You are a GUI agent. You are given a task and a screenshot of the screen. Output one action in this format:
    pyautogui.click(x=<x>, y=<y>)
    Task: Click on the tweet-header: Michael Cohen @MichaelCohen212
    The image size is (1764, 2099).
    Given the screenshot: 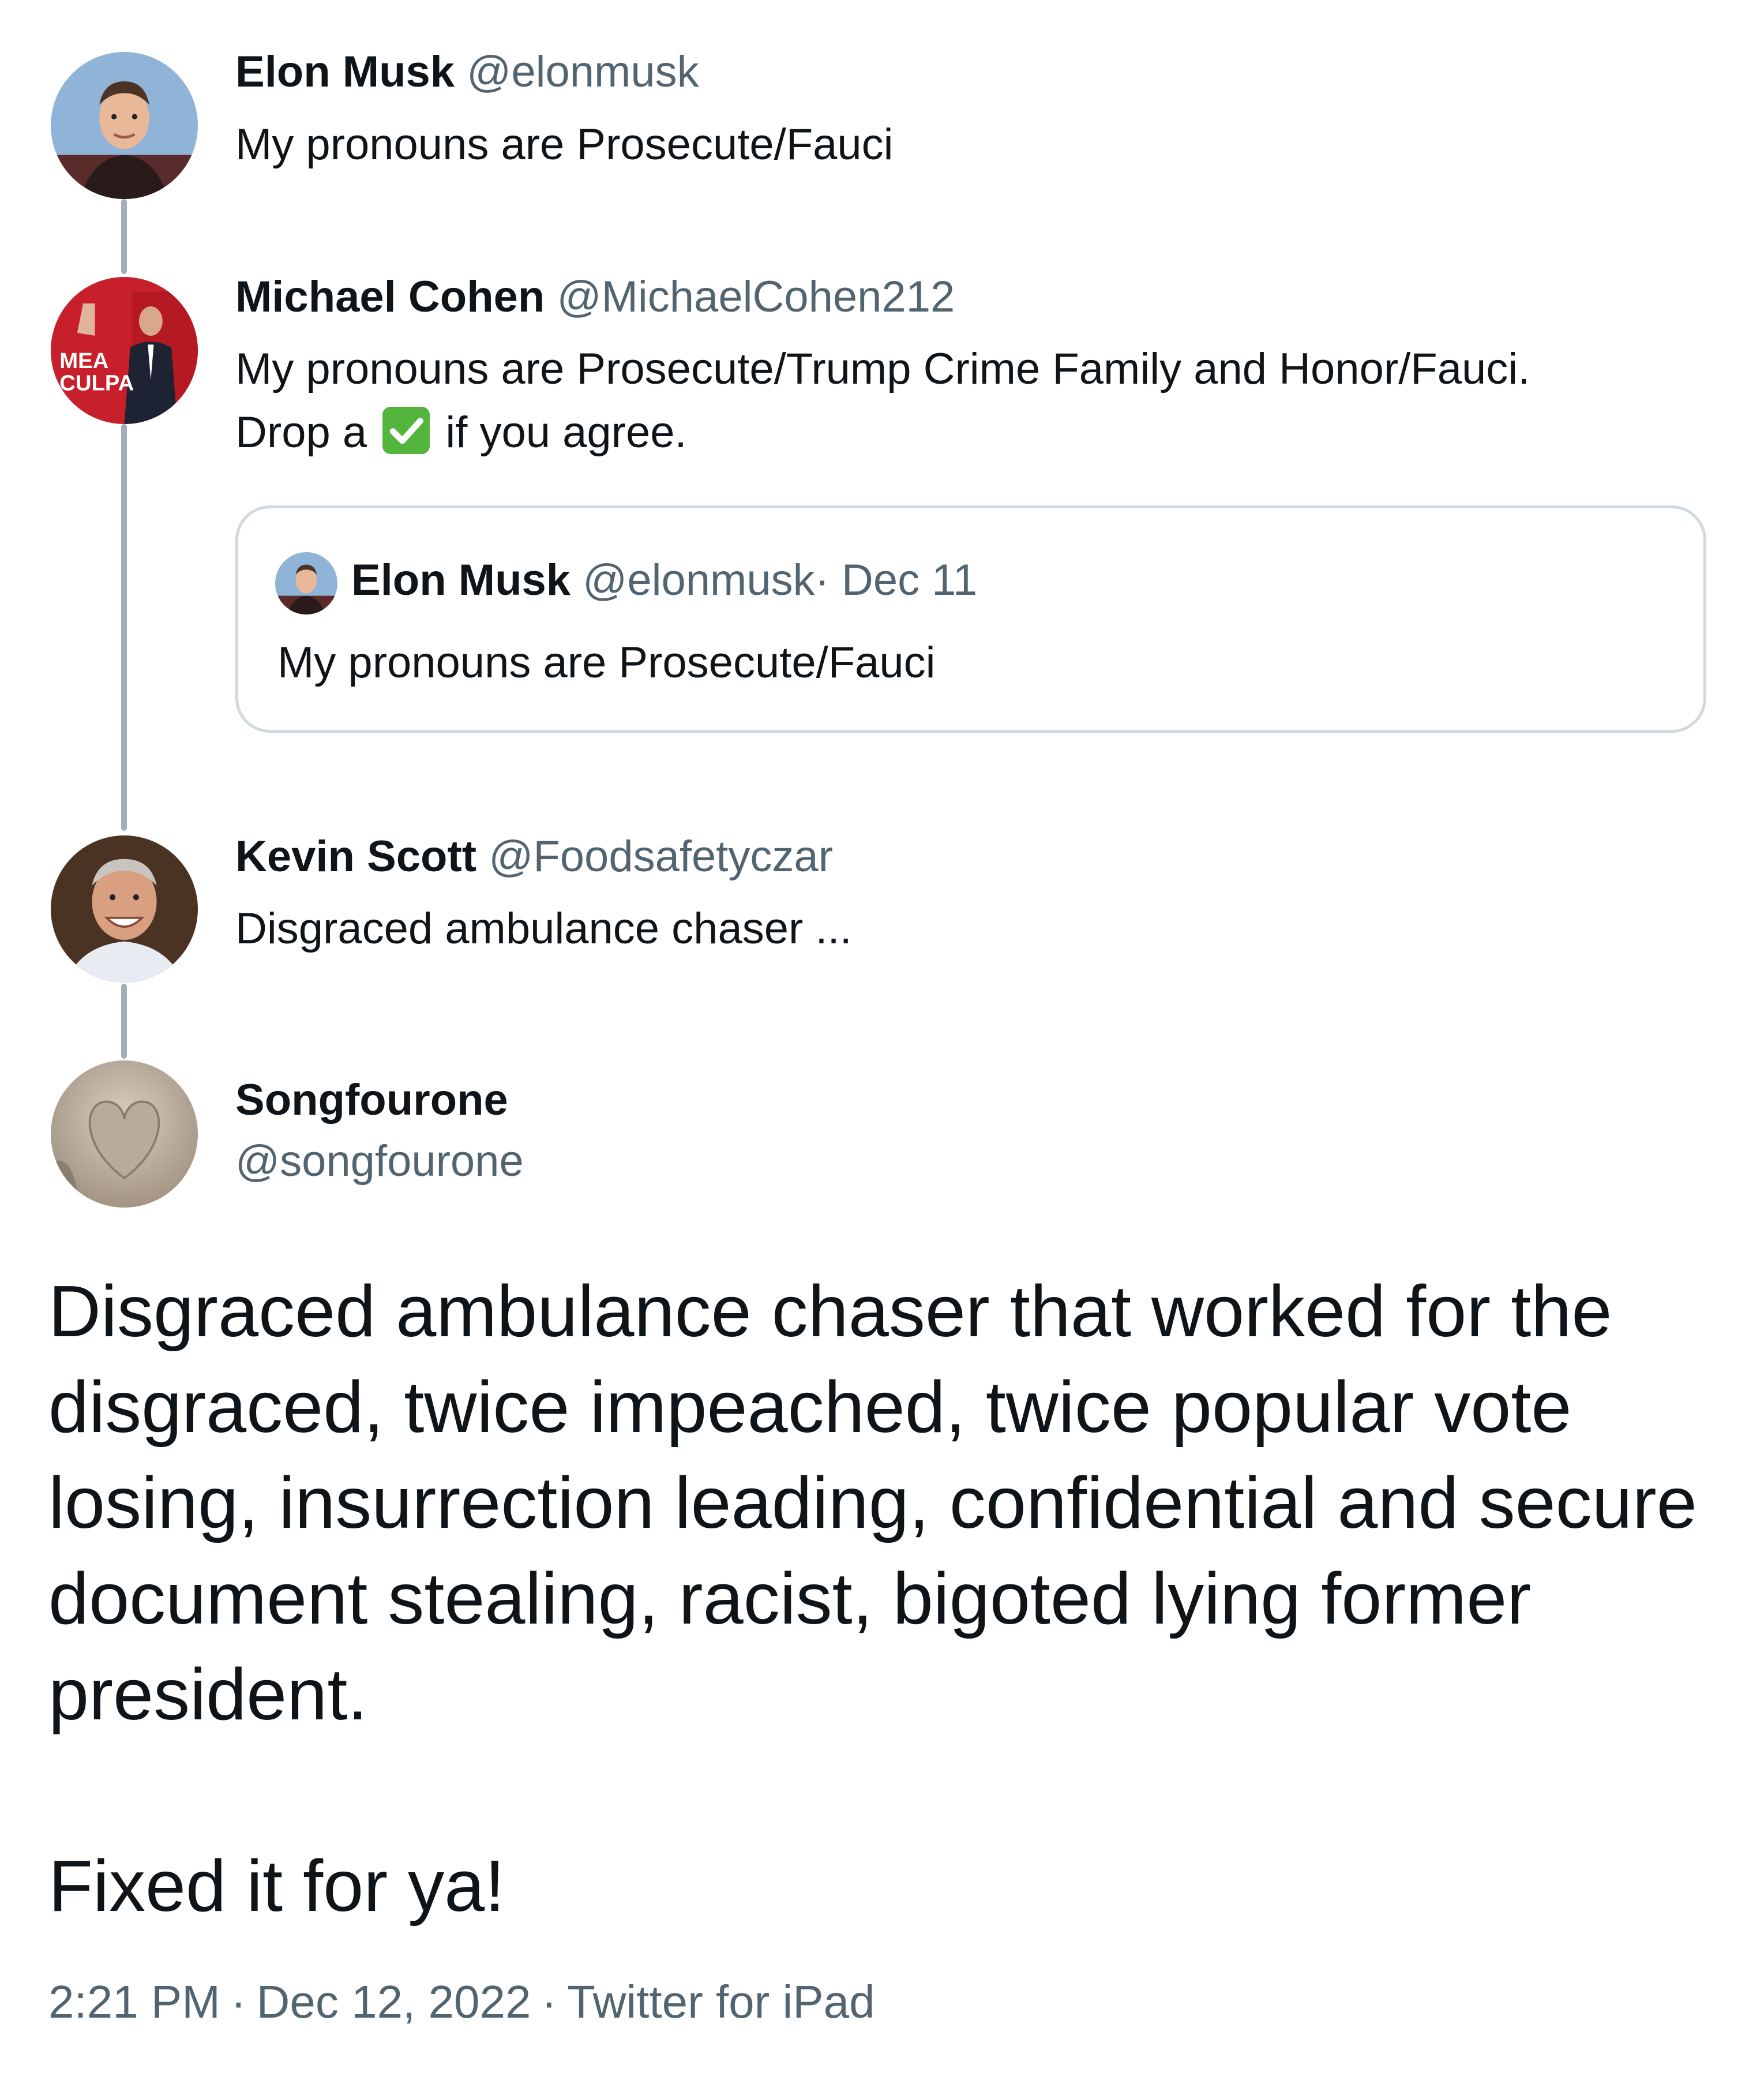 What is the action you would take?
    pyautogui.click(x=595, y=297)
    